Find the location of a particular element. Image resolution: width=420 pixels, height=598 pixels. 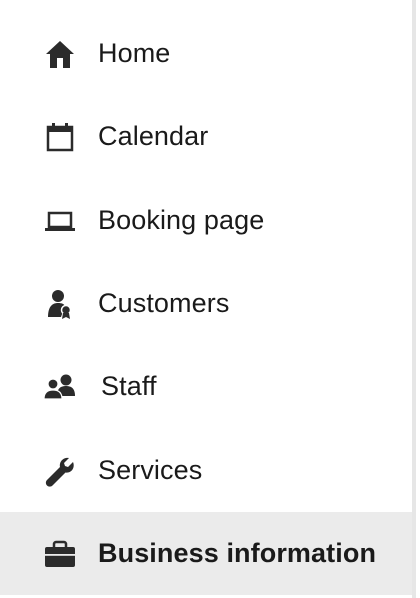

nav-item-calendar: Calendar is located at coordinates (208, 136).